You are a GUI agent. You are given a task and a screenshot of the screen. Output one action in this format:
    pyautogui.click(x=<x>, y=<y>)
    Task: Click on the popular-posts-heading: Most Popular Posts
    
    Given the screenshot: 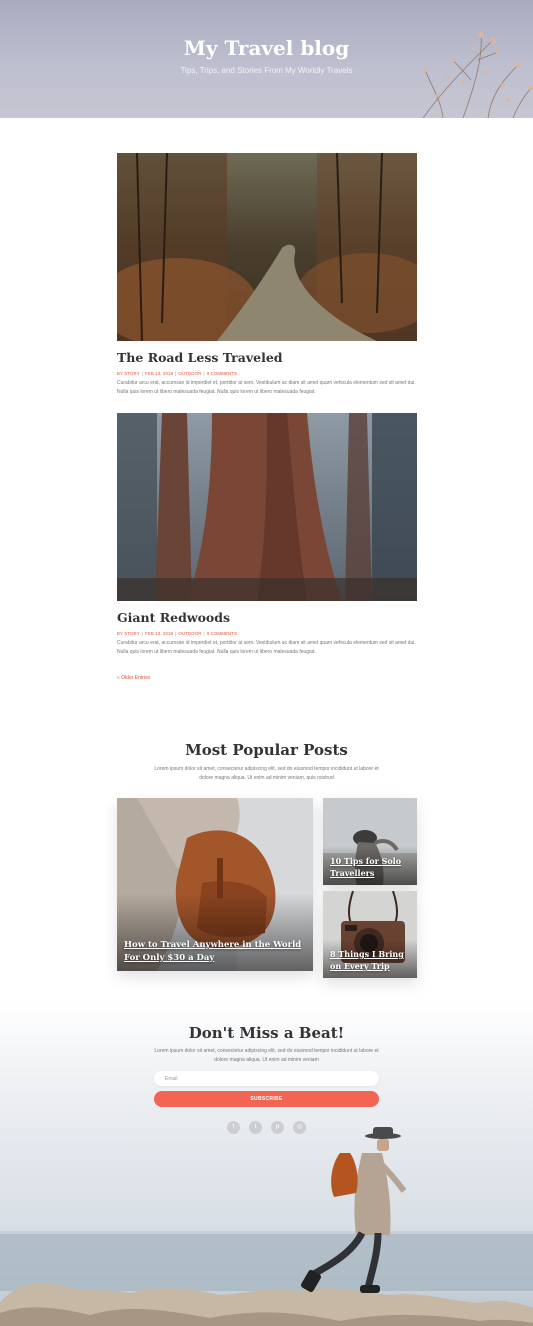 What is the action you would take?
    pyautogui.click(x=266, y=750)
    